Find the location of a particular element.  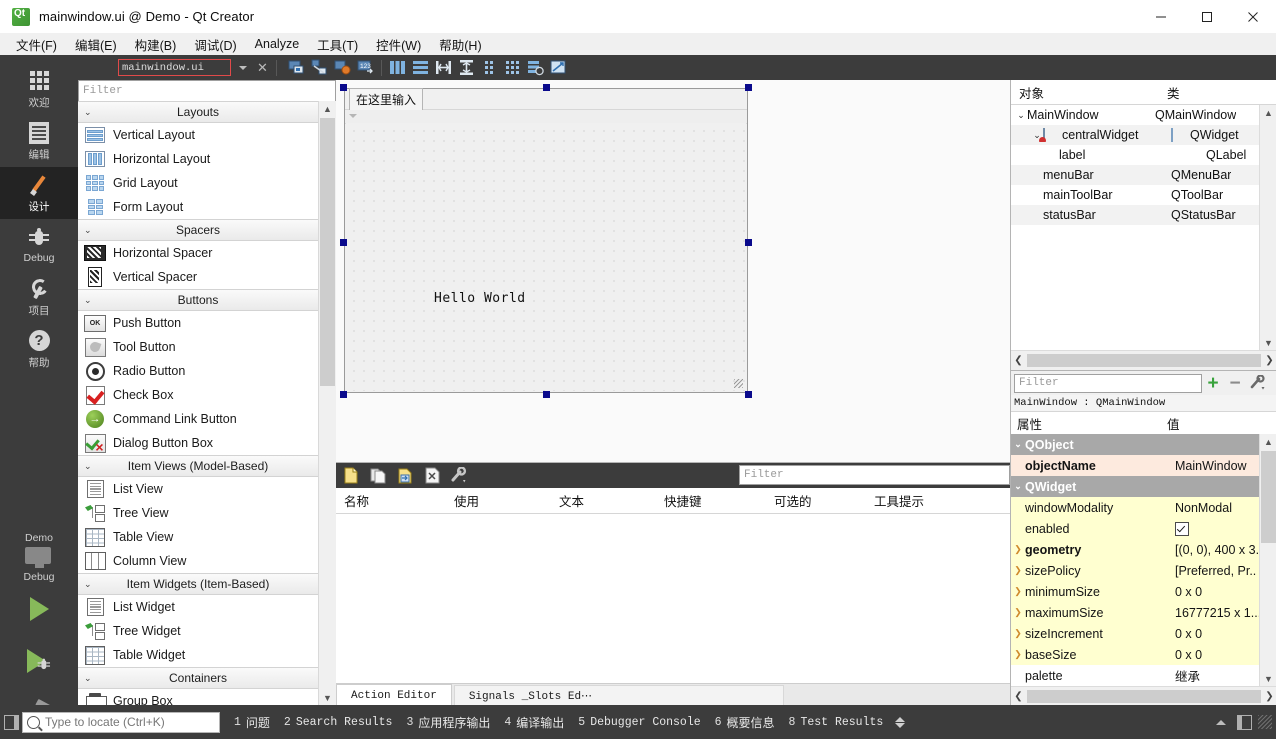

output-pane-button: 1 问题 is located at coordinates (252, 722).